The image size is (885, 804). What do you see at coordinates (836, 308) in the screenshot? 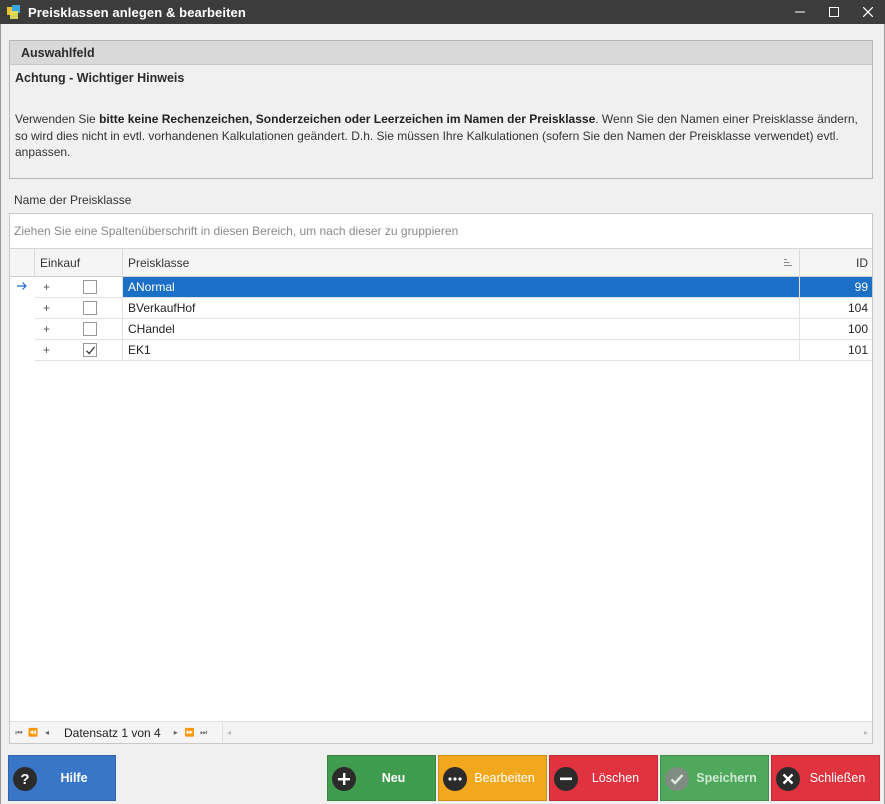
I see `id-cell: 104` at bounding box center [836, 308].